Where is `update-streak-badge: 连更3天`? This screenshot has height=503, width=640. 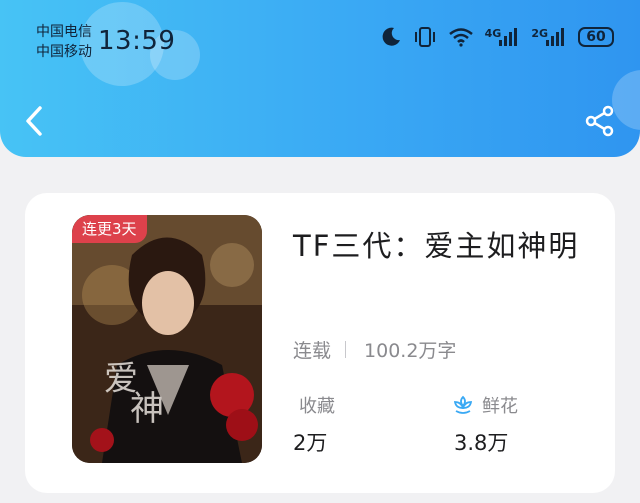 update-streak-badge: 连更3天 is located at coordinates (109, 229).